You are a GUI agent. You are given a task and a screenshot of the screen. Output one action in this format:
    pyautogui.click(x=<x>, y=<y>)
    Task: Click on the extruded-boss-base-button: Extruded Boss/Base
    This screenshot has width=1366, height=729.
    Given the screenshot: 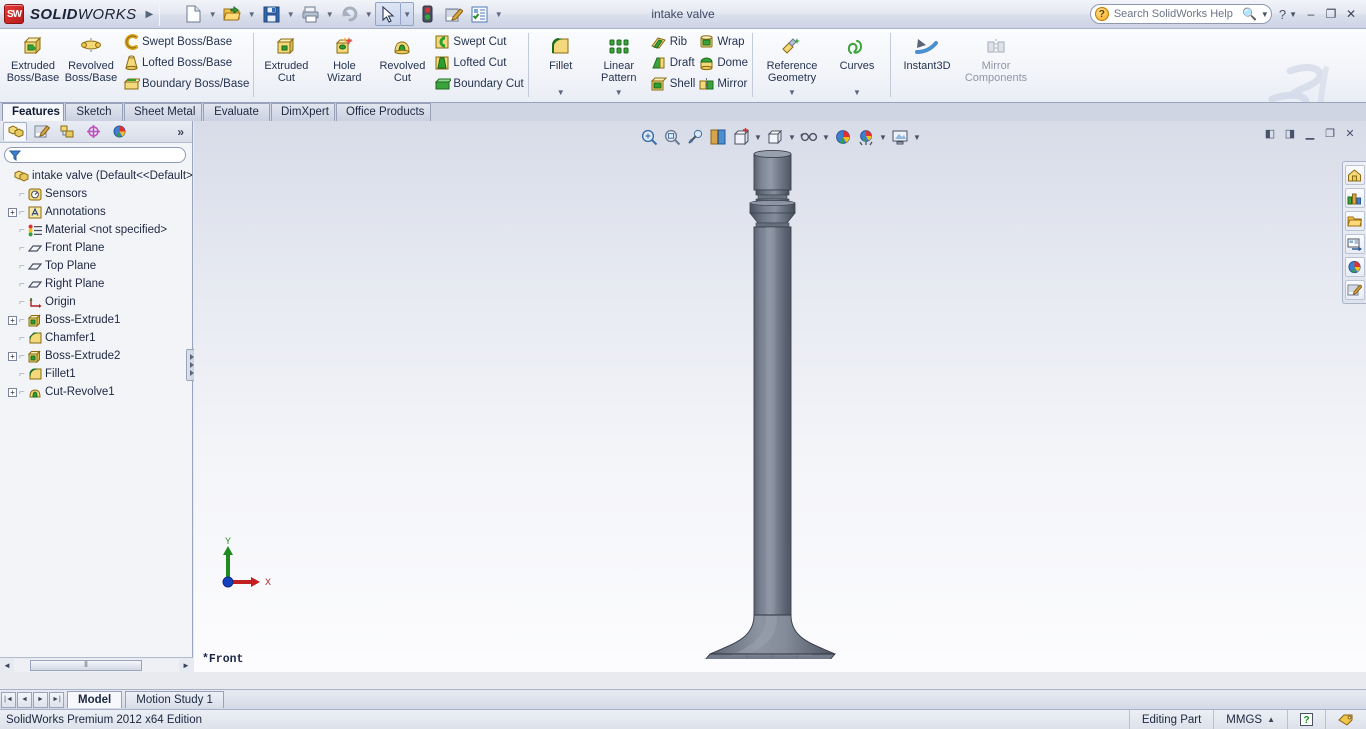 What is the action you would take?
    pyautogui.click(x=33, y=57)
    